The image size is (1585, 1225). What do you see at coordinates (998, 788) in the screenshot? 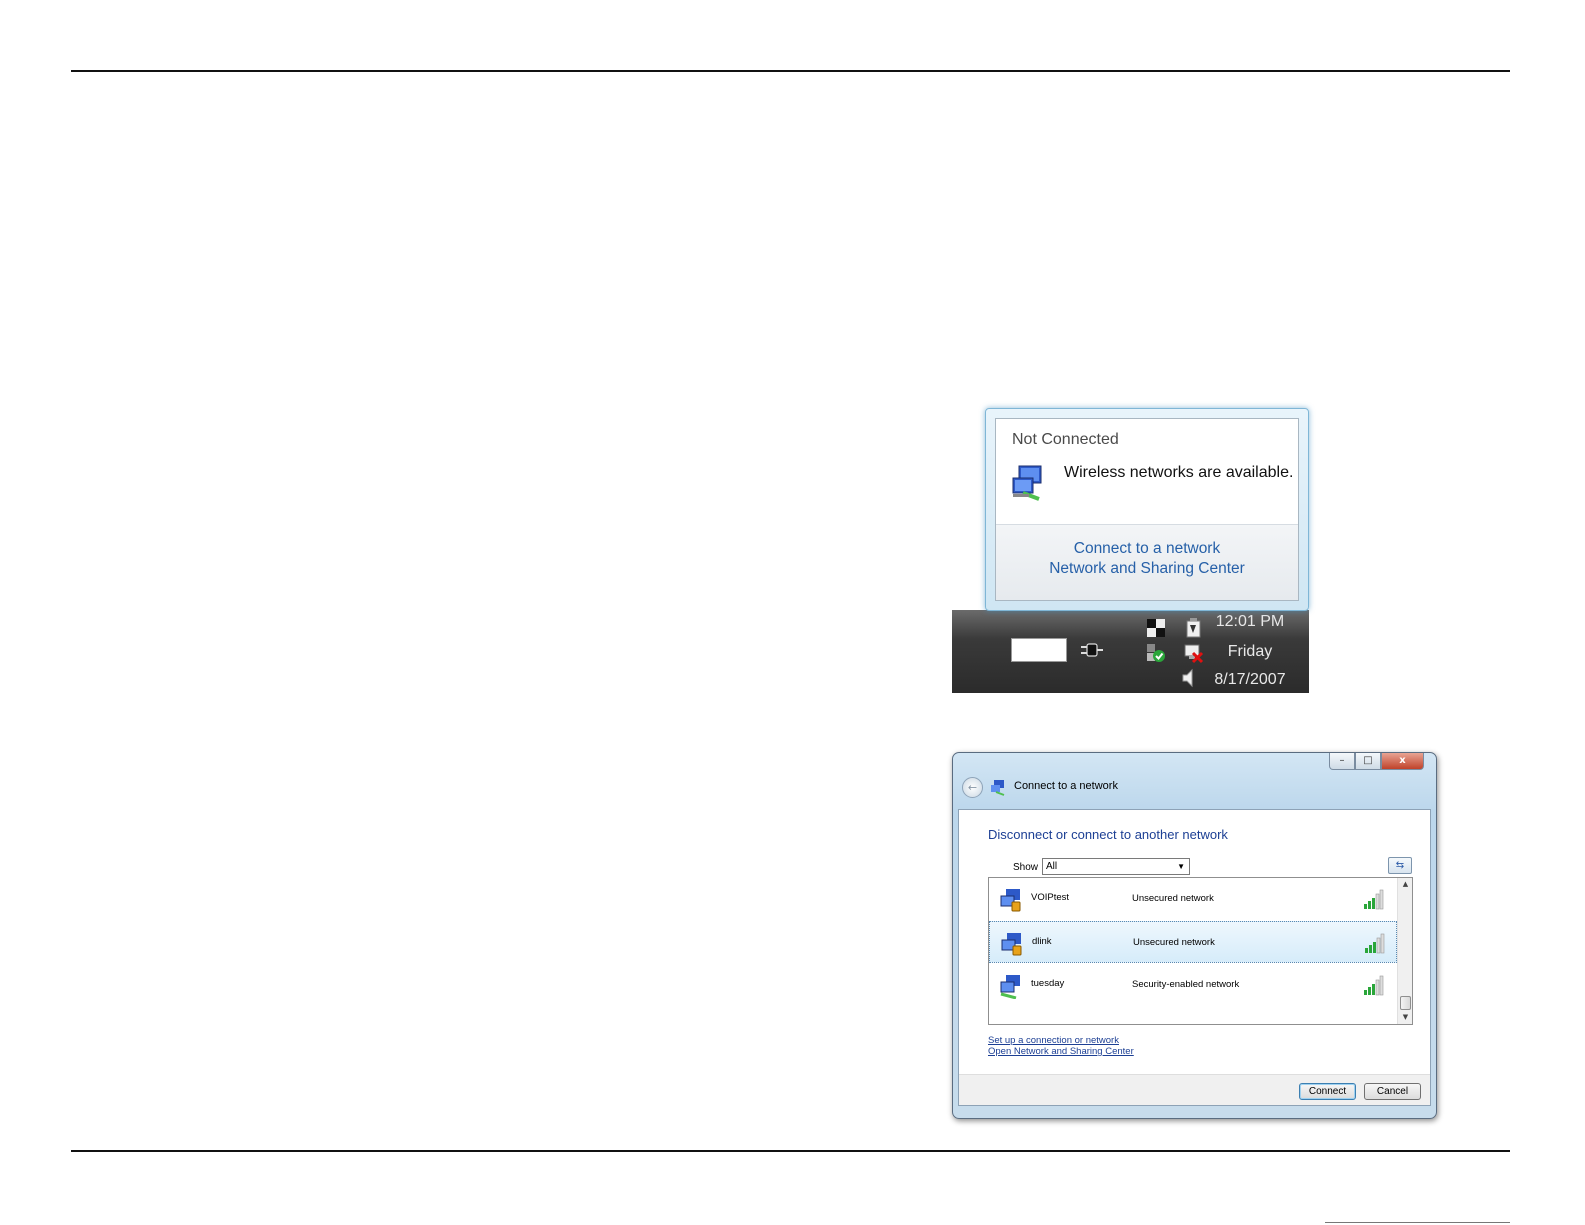
I see `network-title-icon` at bounding box center [998, 788].